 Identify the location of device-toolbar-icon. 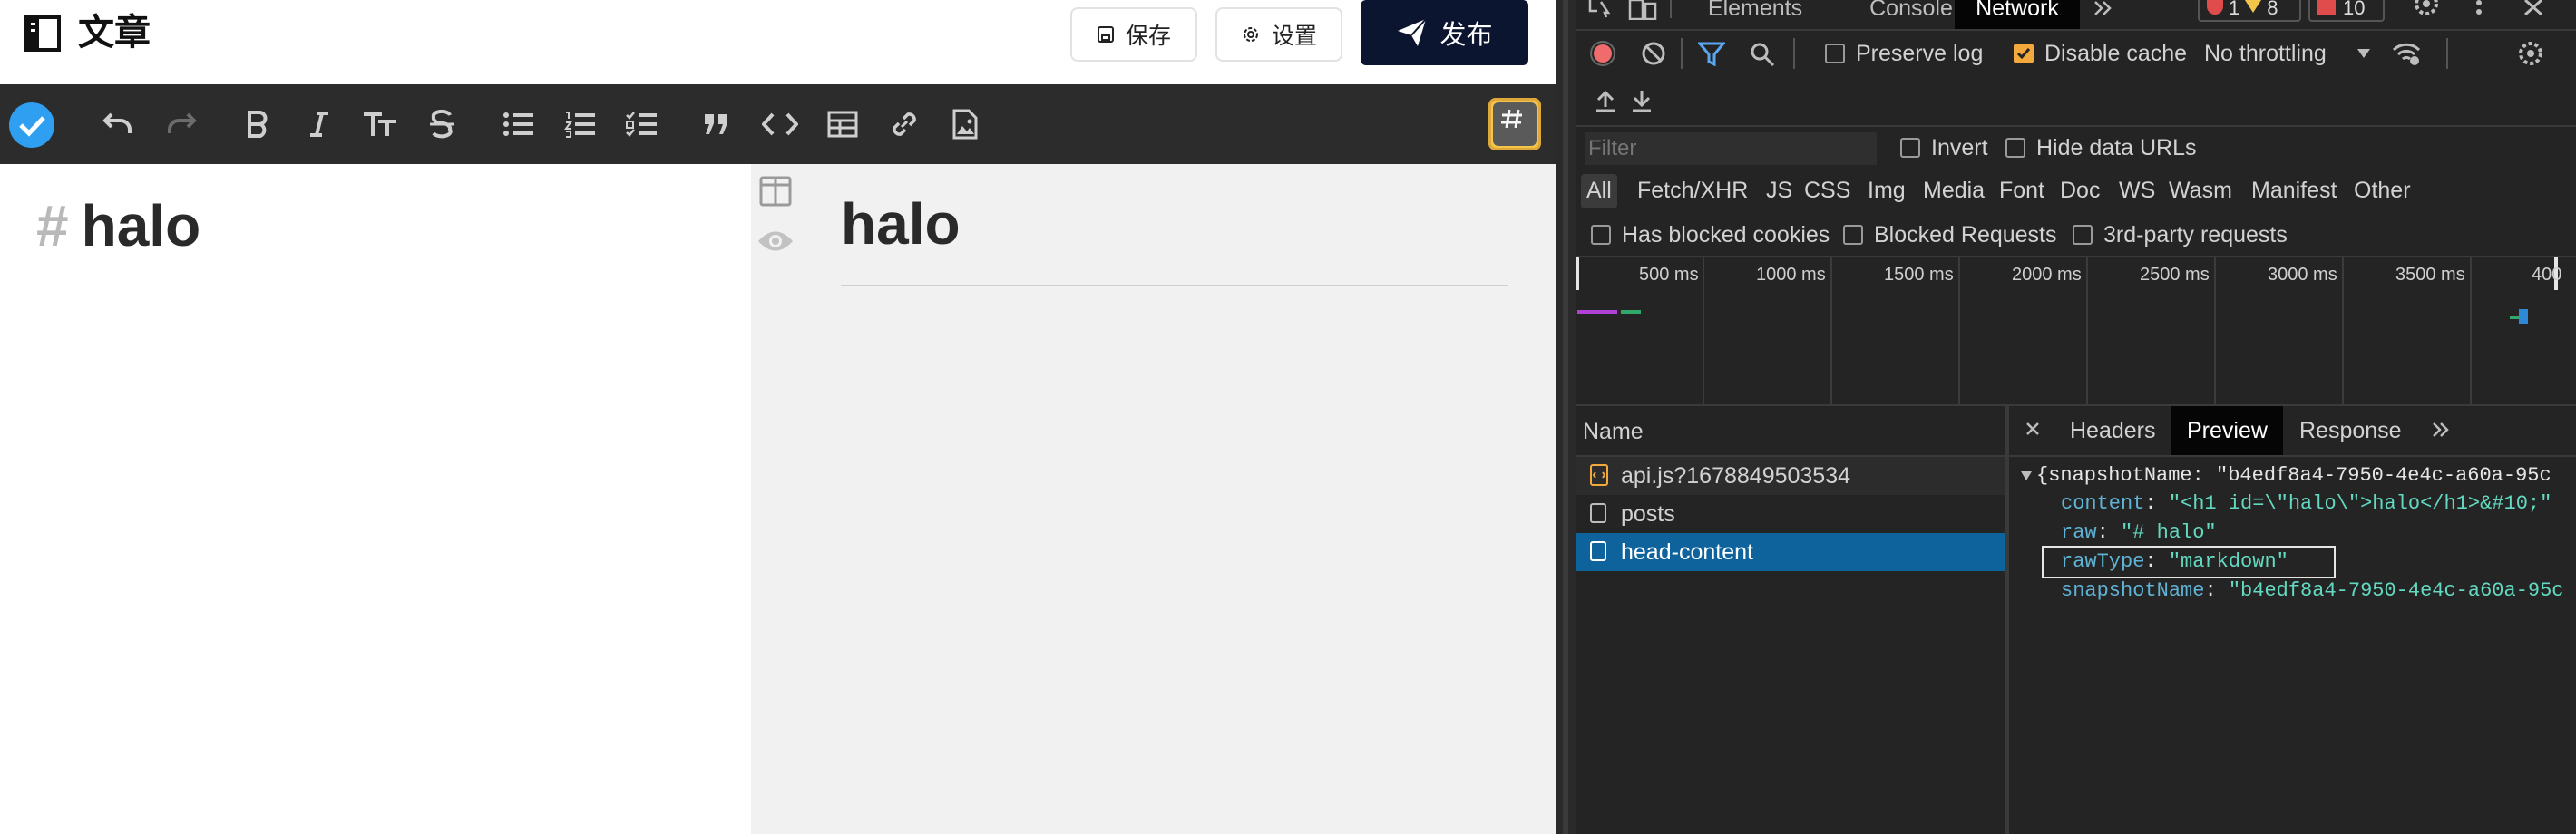
(1642, 10).